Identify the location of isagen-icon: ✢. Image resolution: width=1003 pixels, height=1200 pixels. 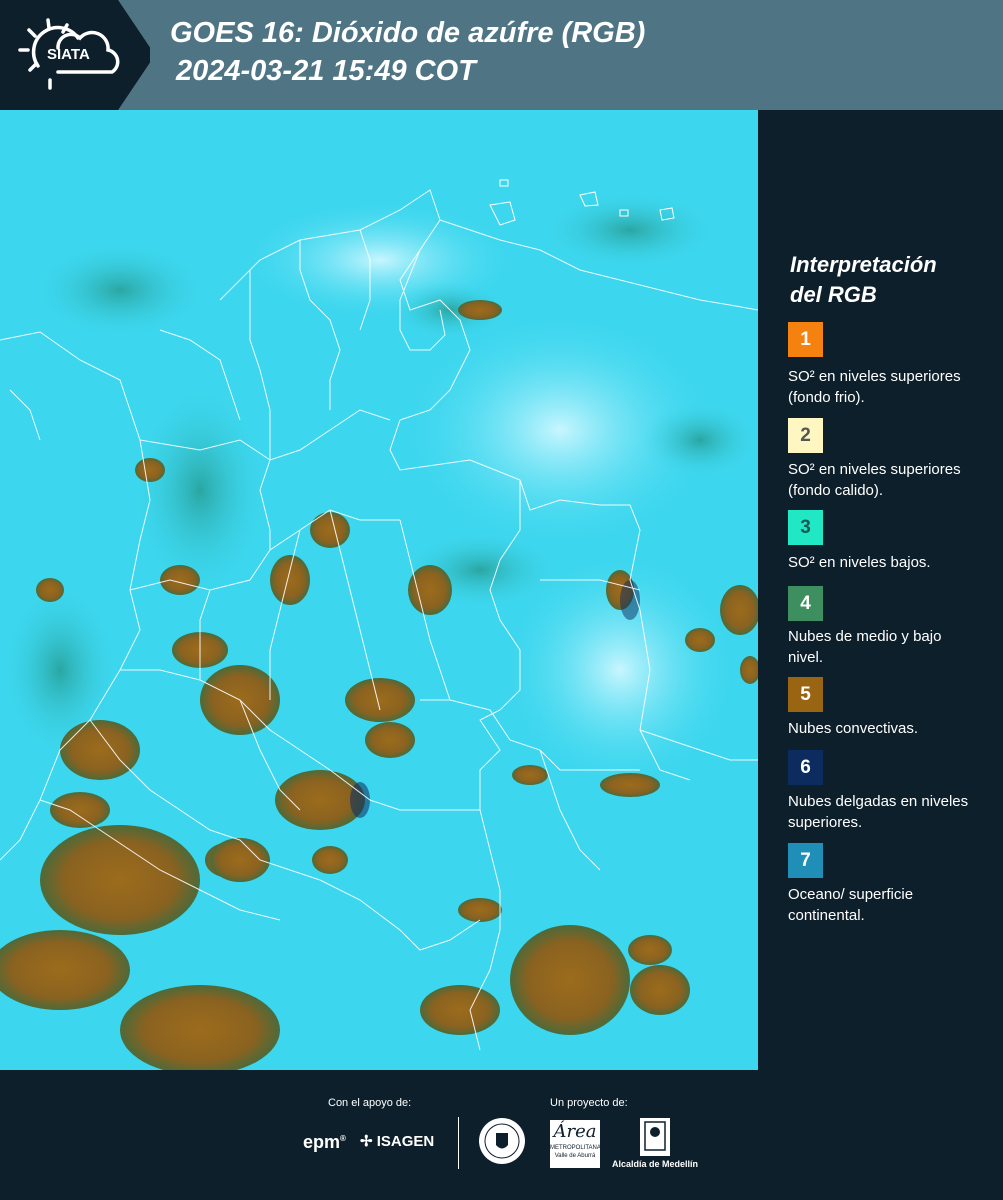
(366, 1141).